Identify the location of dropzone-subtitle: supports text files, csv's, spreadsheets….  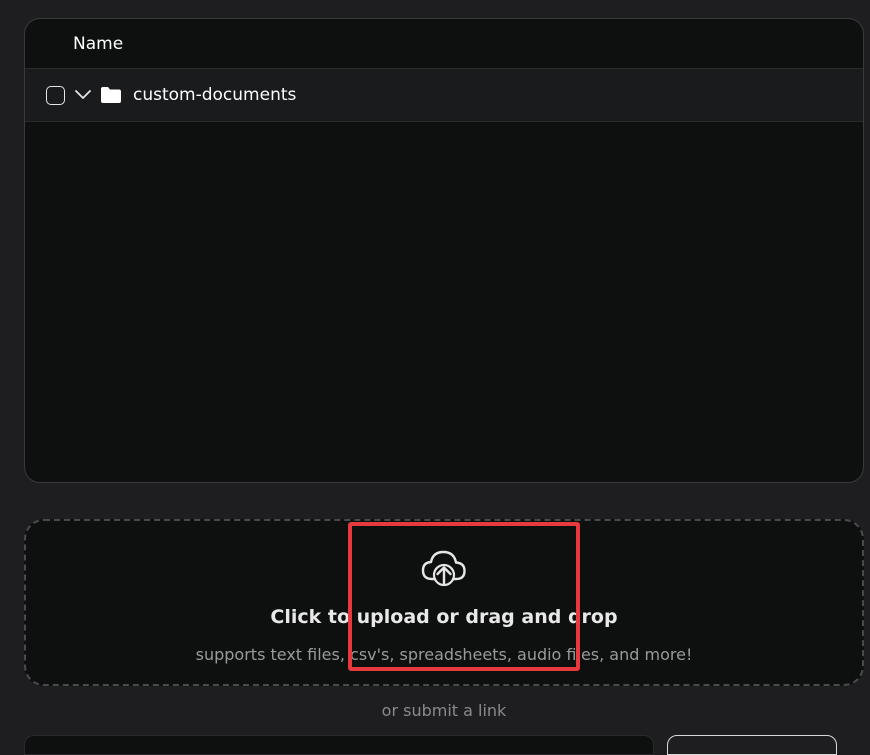
(444, 654).